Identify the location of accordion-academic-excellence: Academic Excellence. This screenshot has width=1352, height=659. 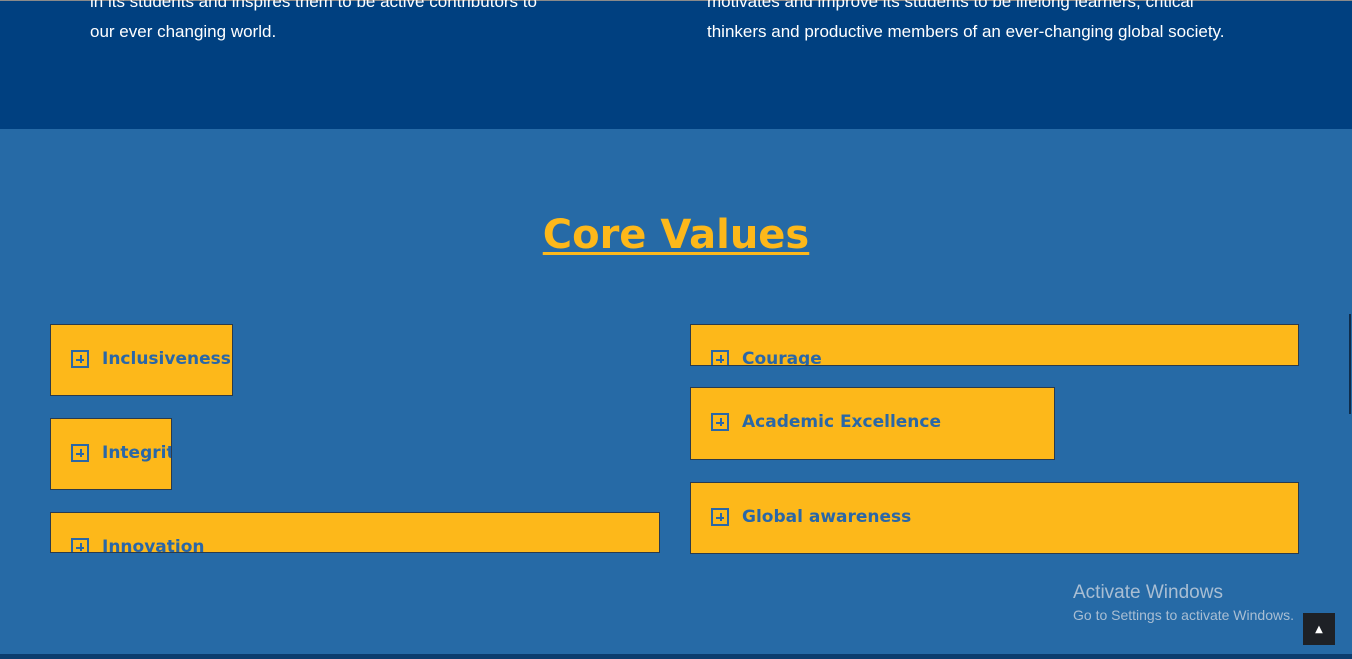
(872, 423).